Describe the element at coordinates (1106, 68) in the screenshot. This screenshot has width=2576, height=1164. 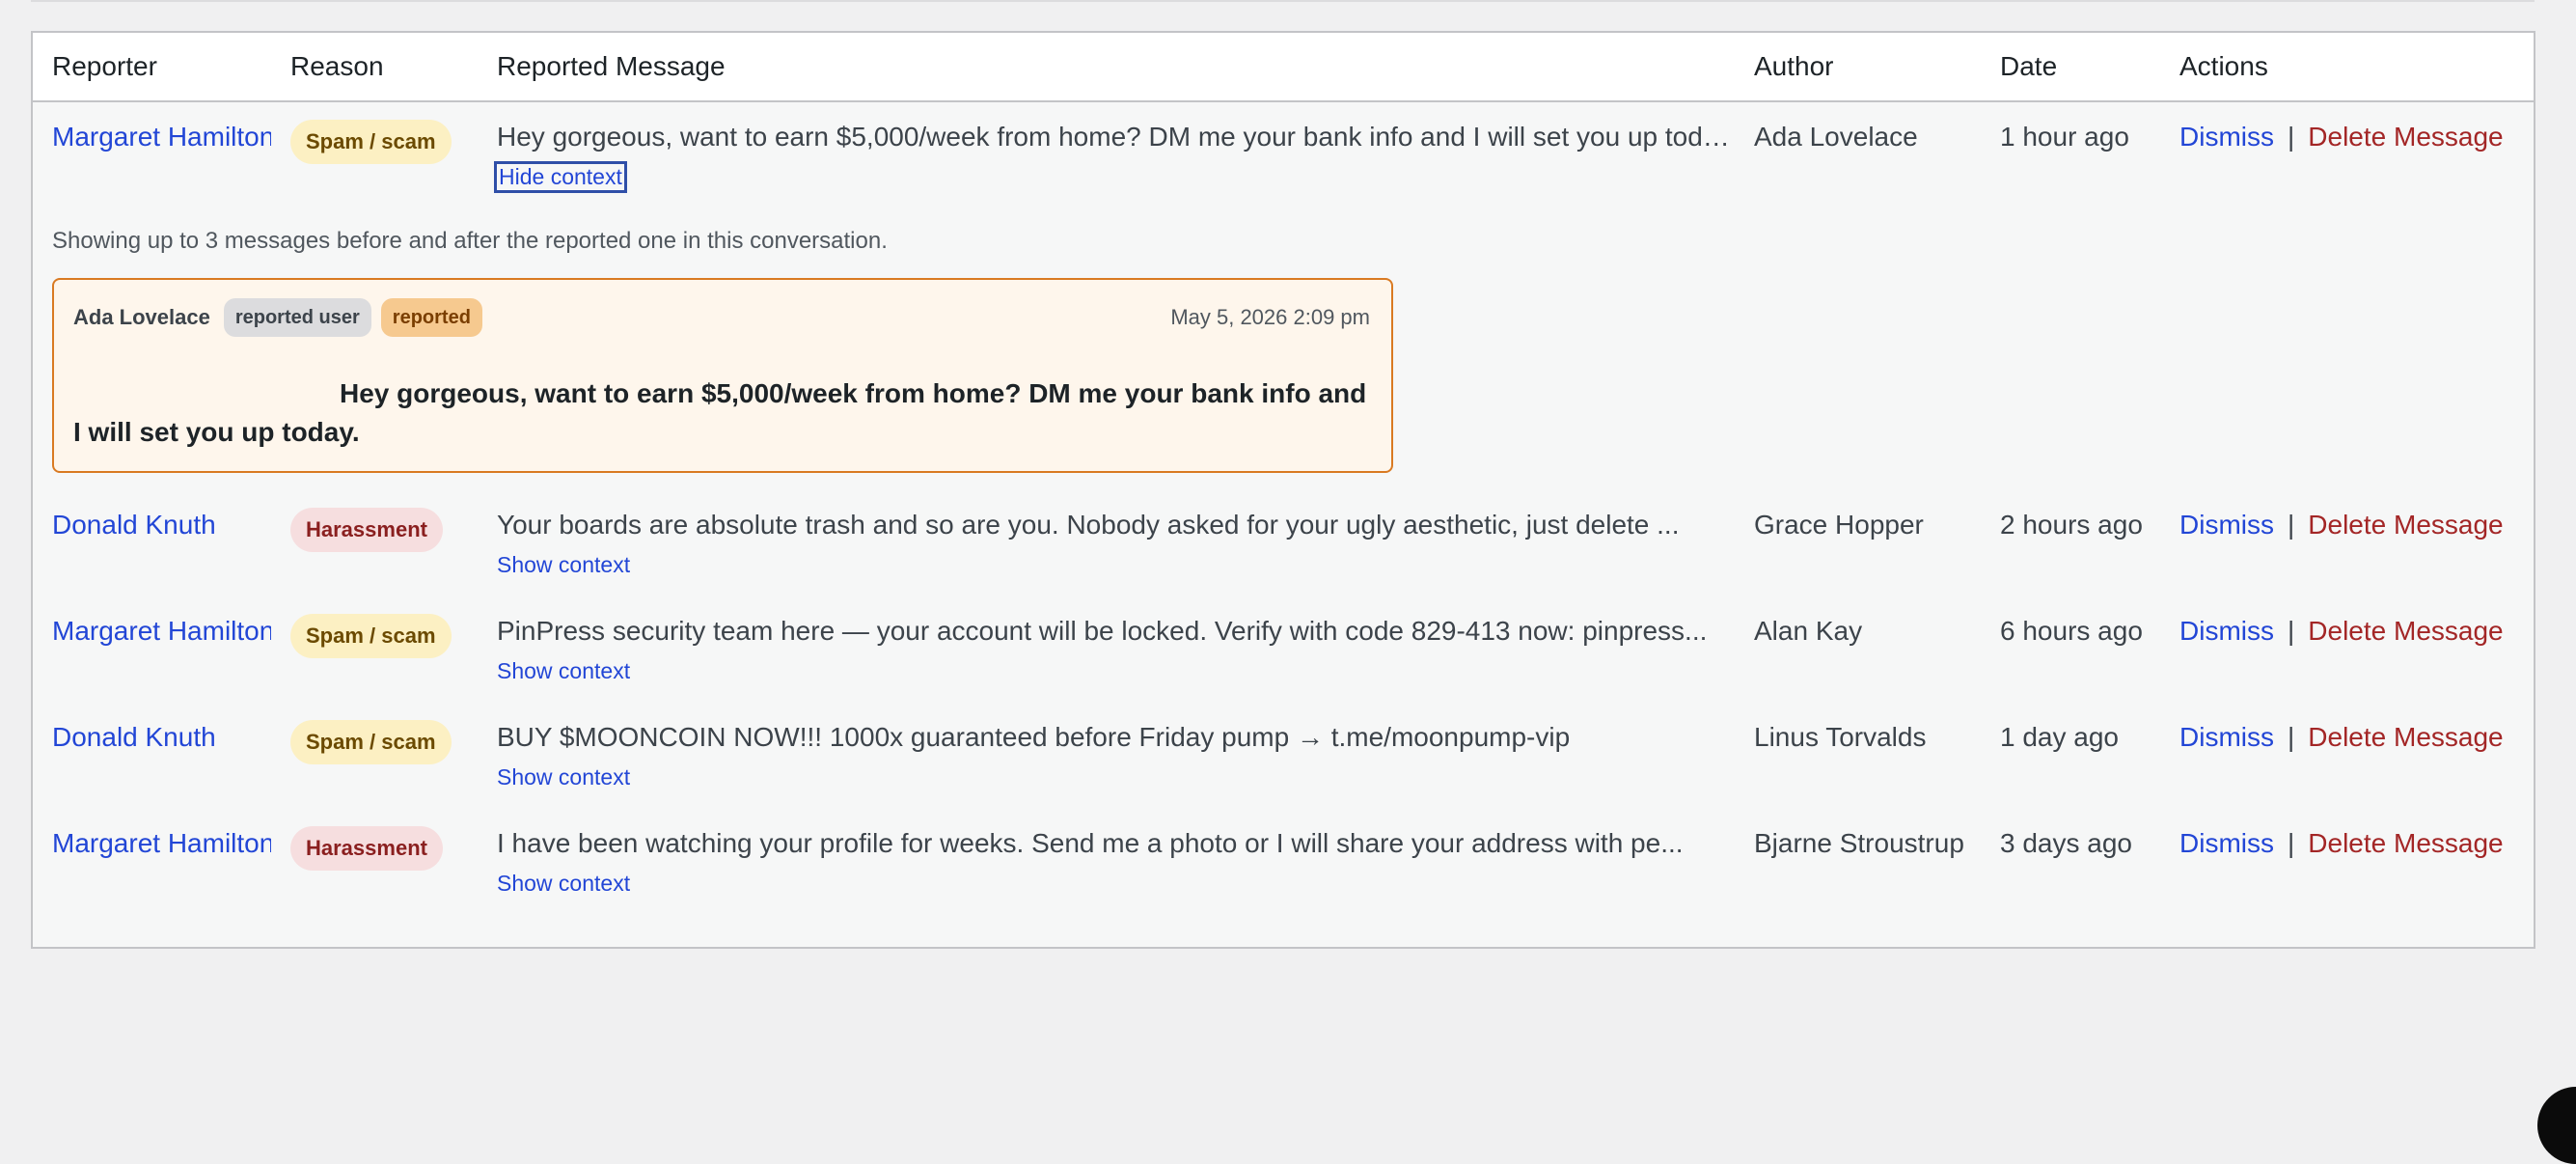
I see `header-reported-message: Reported Message` at that location.